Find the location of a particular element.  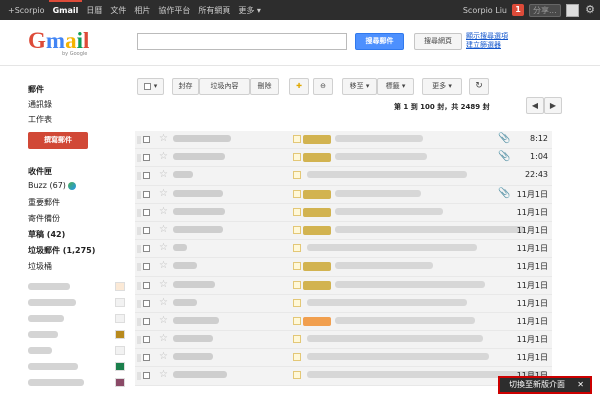

nav-more: 更多 ▾ is located at coordinates (249, 10).